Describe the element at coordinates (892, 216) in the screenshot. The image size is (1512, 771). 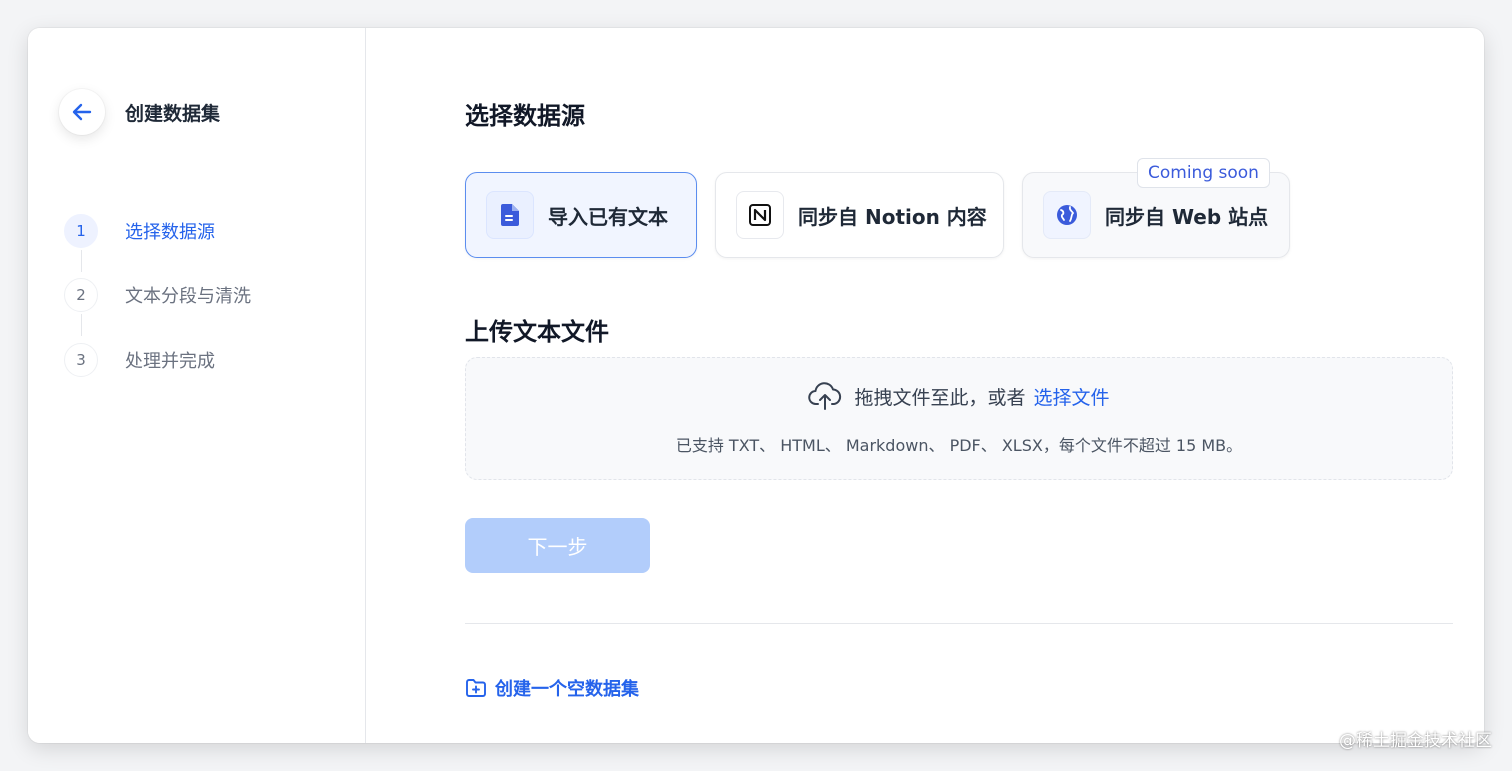
I see `card-label: 同步自 Notion 内容` at that location.